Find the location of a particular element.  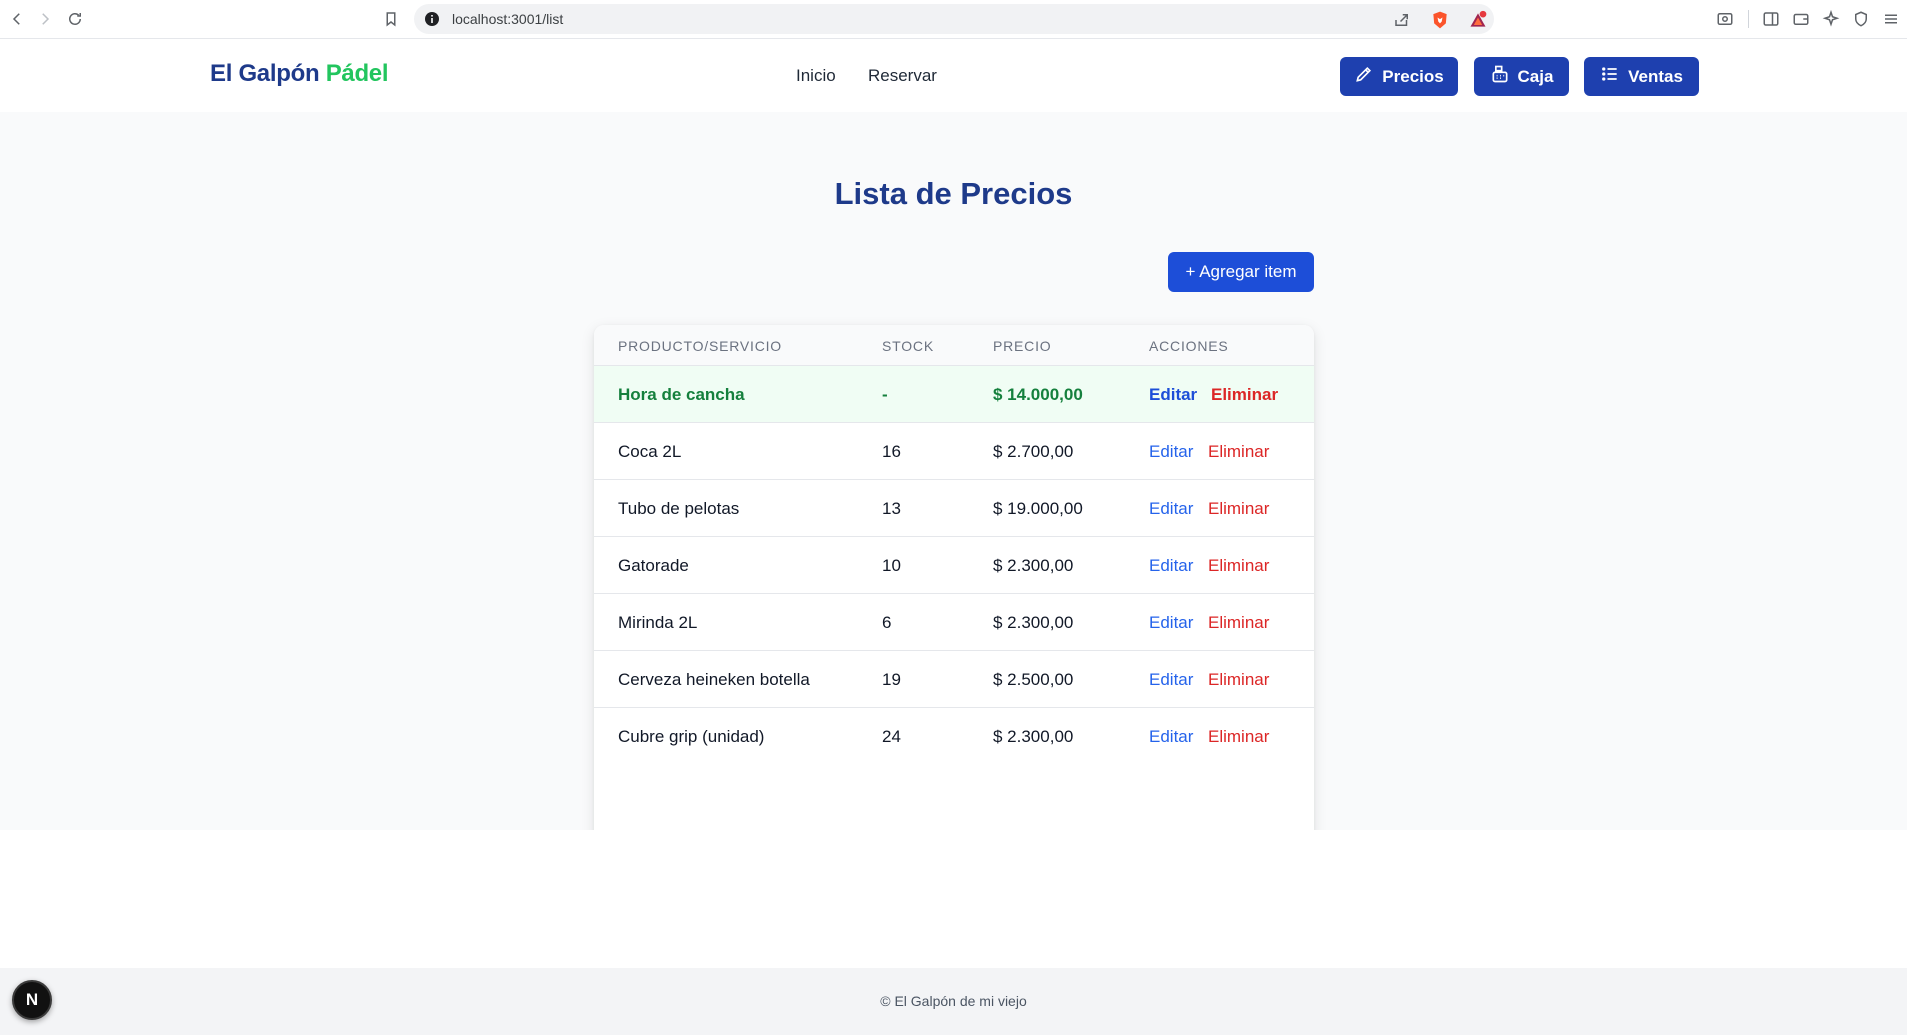

stock-value: 24 is located at coordinates (891, 736).